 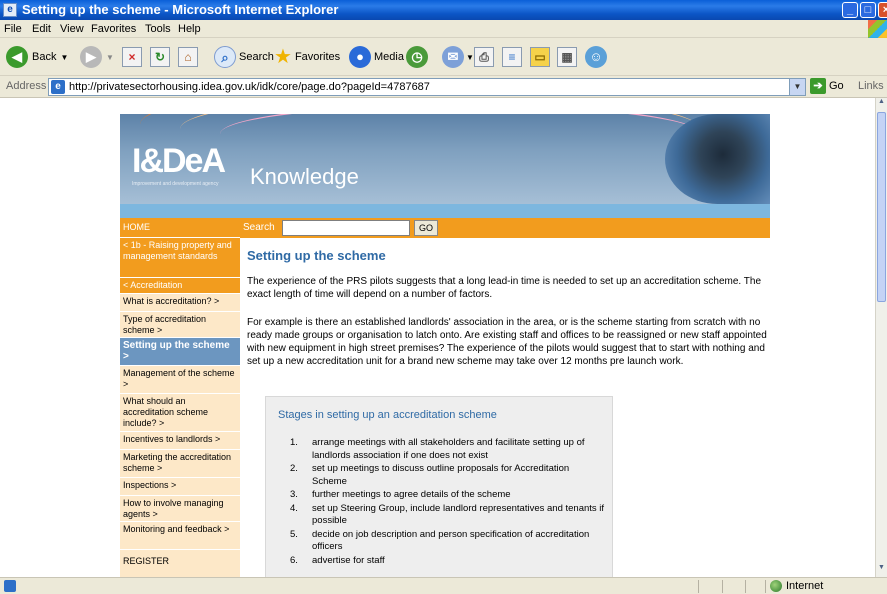 I want to click on banner-title: Knowledge, so click(x=304, y=176).